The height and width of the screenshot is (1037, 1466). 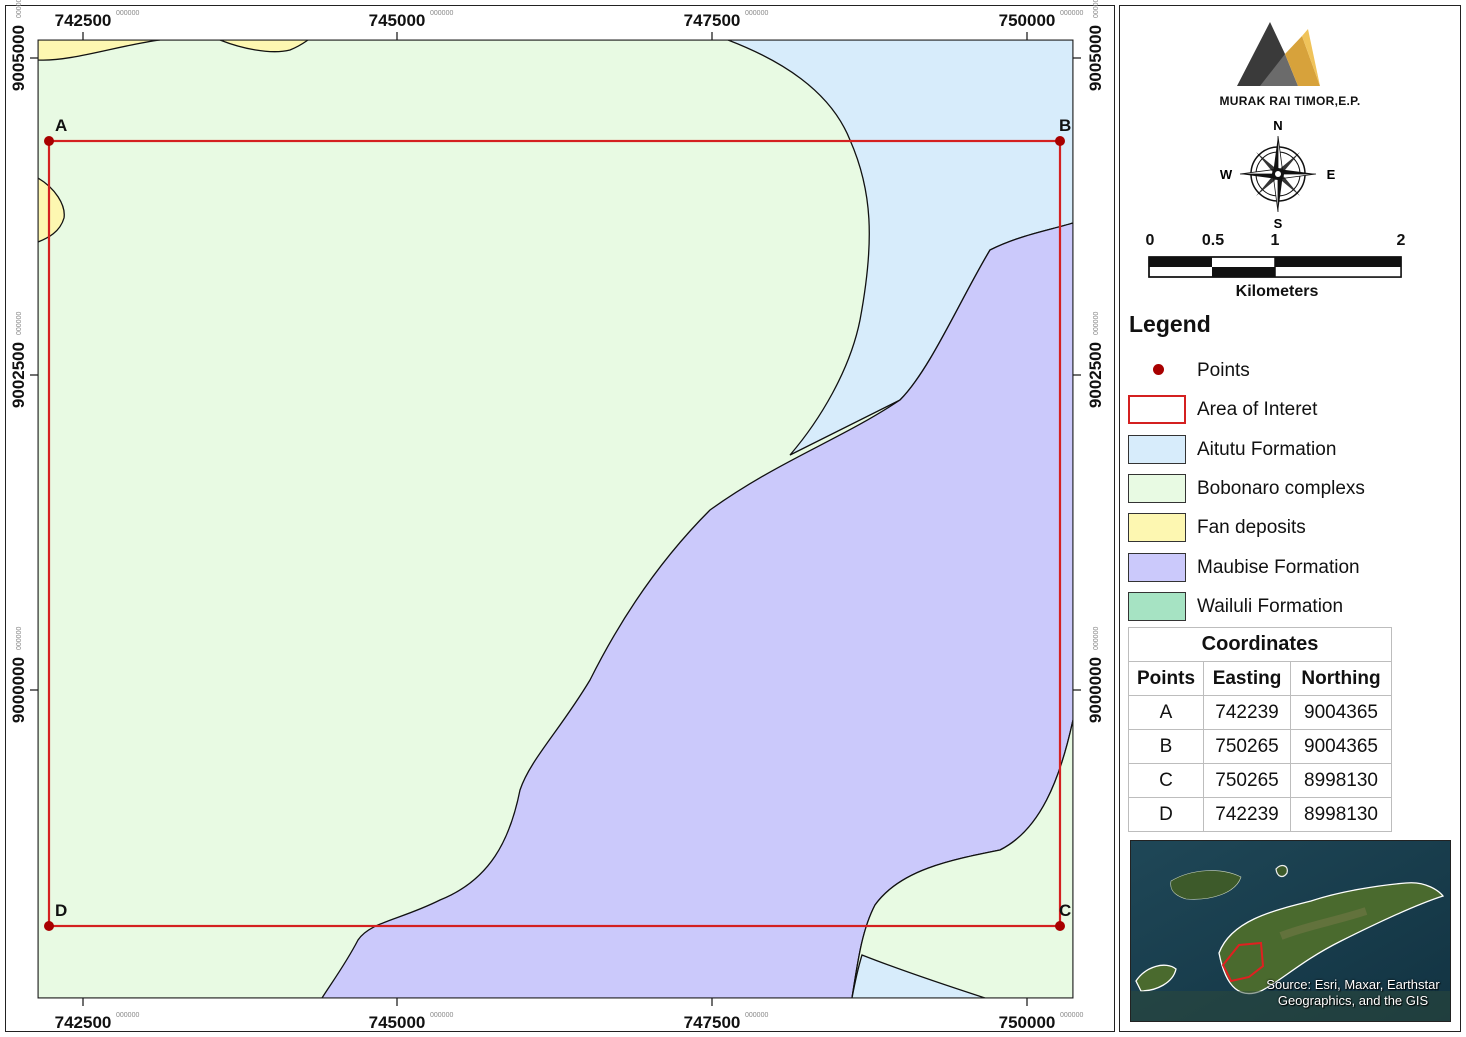 What do you see at coordinates (1277, 125) in the screenshot?
I see `compass-n: N` at bounding box center [1277, 125].